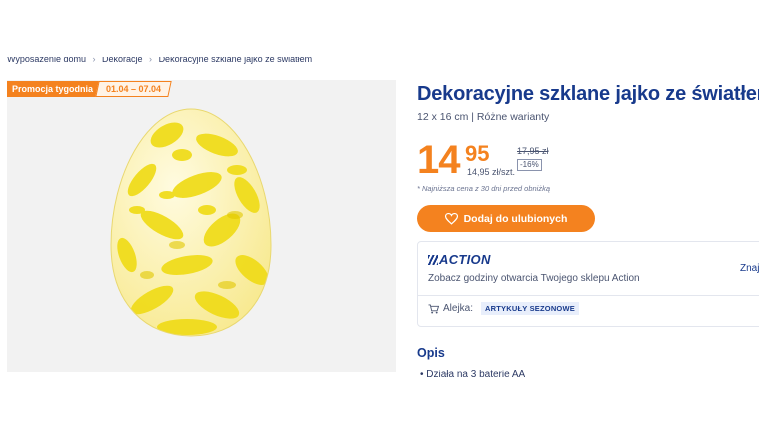 The height and width of the screenshot is (443, 759). Describe the element at coordinates (749, 268) in the screenshot. I see `find-store-link: Znaj` at that location.